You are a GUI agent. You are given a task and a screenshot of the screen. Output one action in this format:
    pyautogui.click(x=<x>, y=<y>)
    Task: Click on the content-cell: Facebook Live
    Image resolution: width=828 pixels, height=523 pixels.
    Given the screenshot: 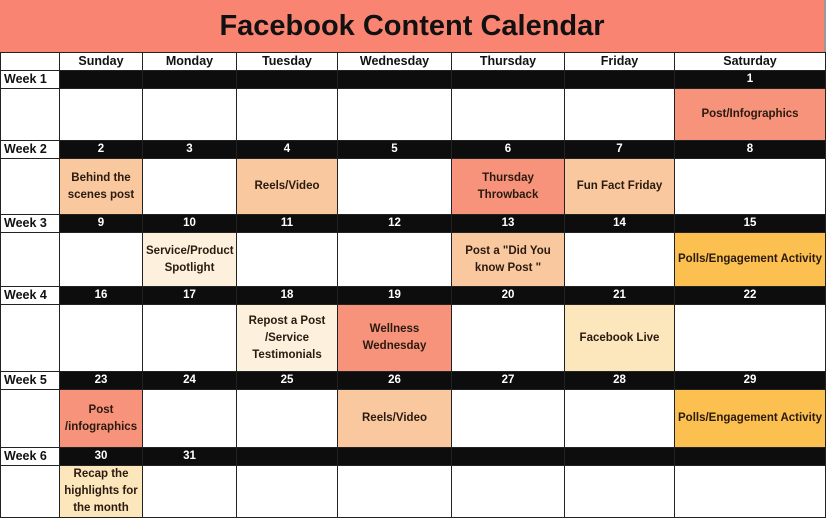 What is the action you would take?
    pyautogui.click(x=619, y=338)
    